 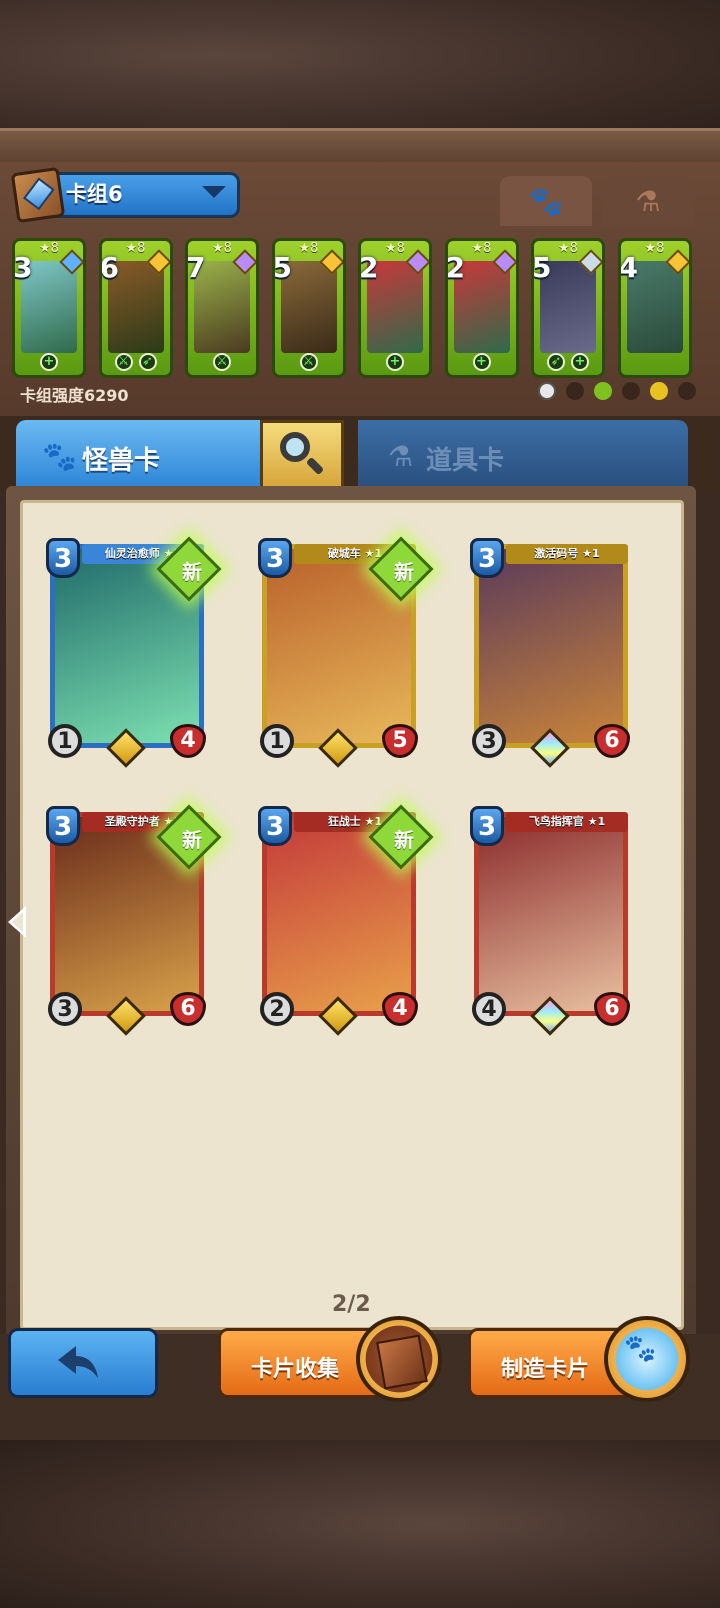 What do you see at coordinates (603, 391) in the screenshot?
I see `nature-filter-icon` at bounding box center [603, 391].